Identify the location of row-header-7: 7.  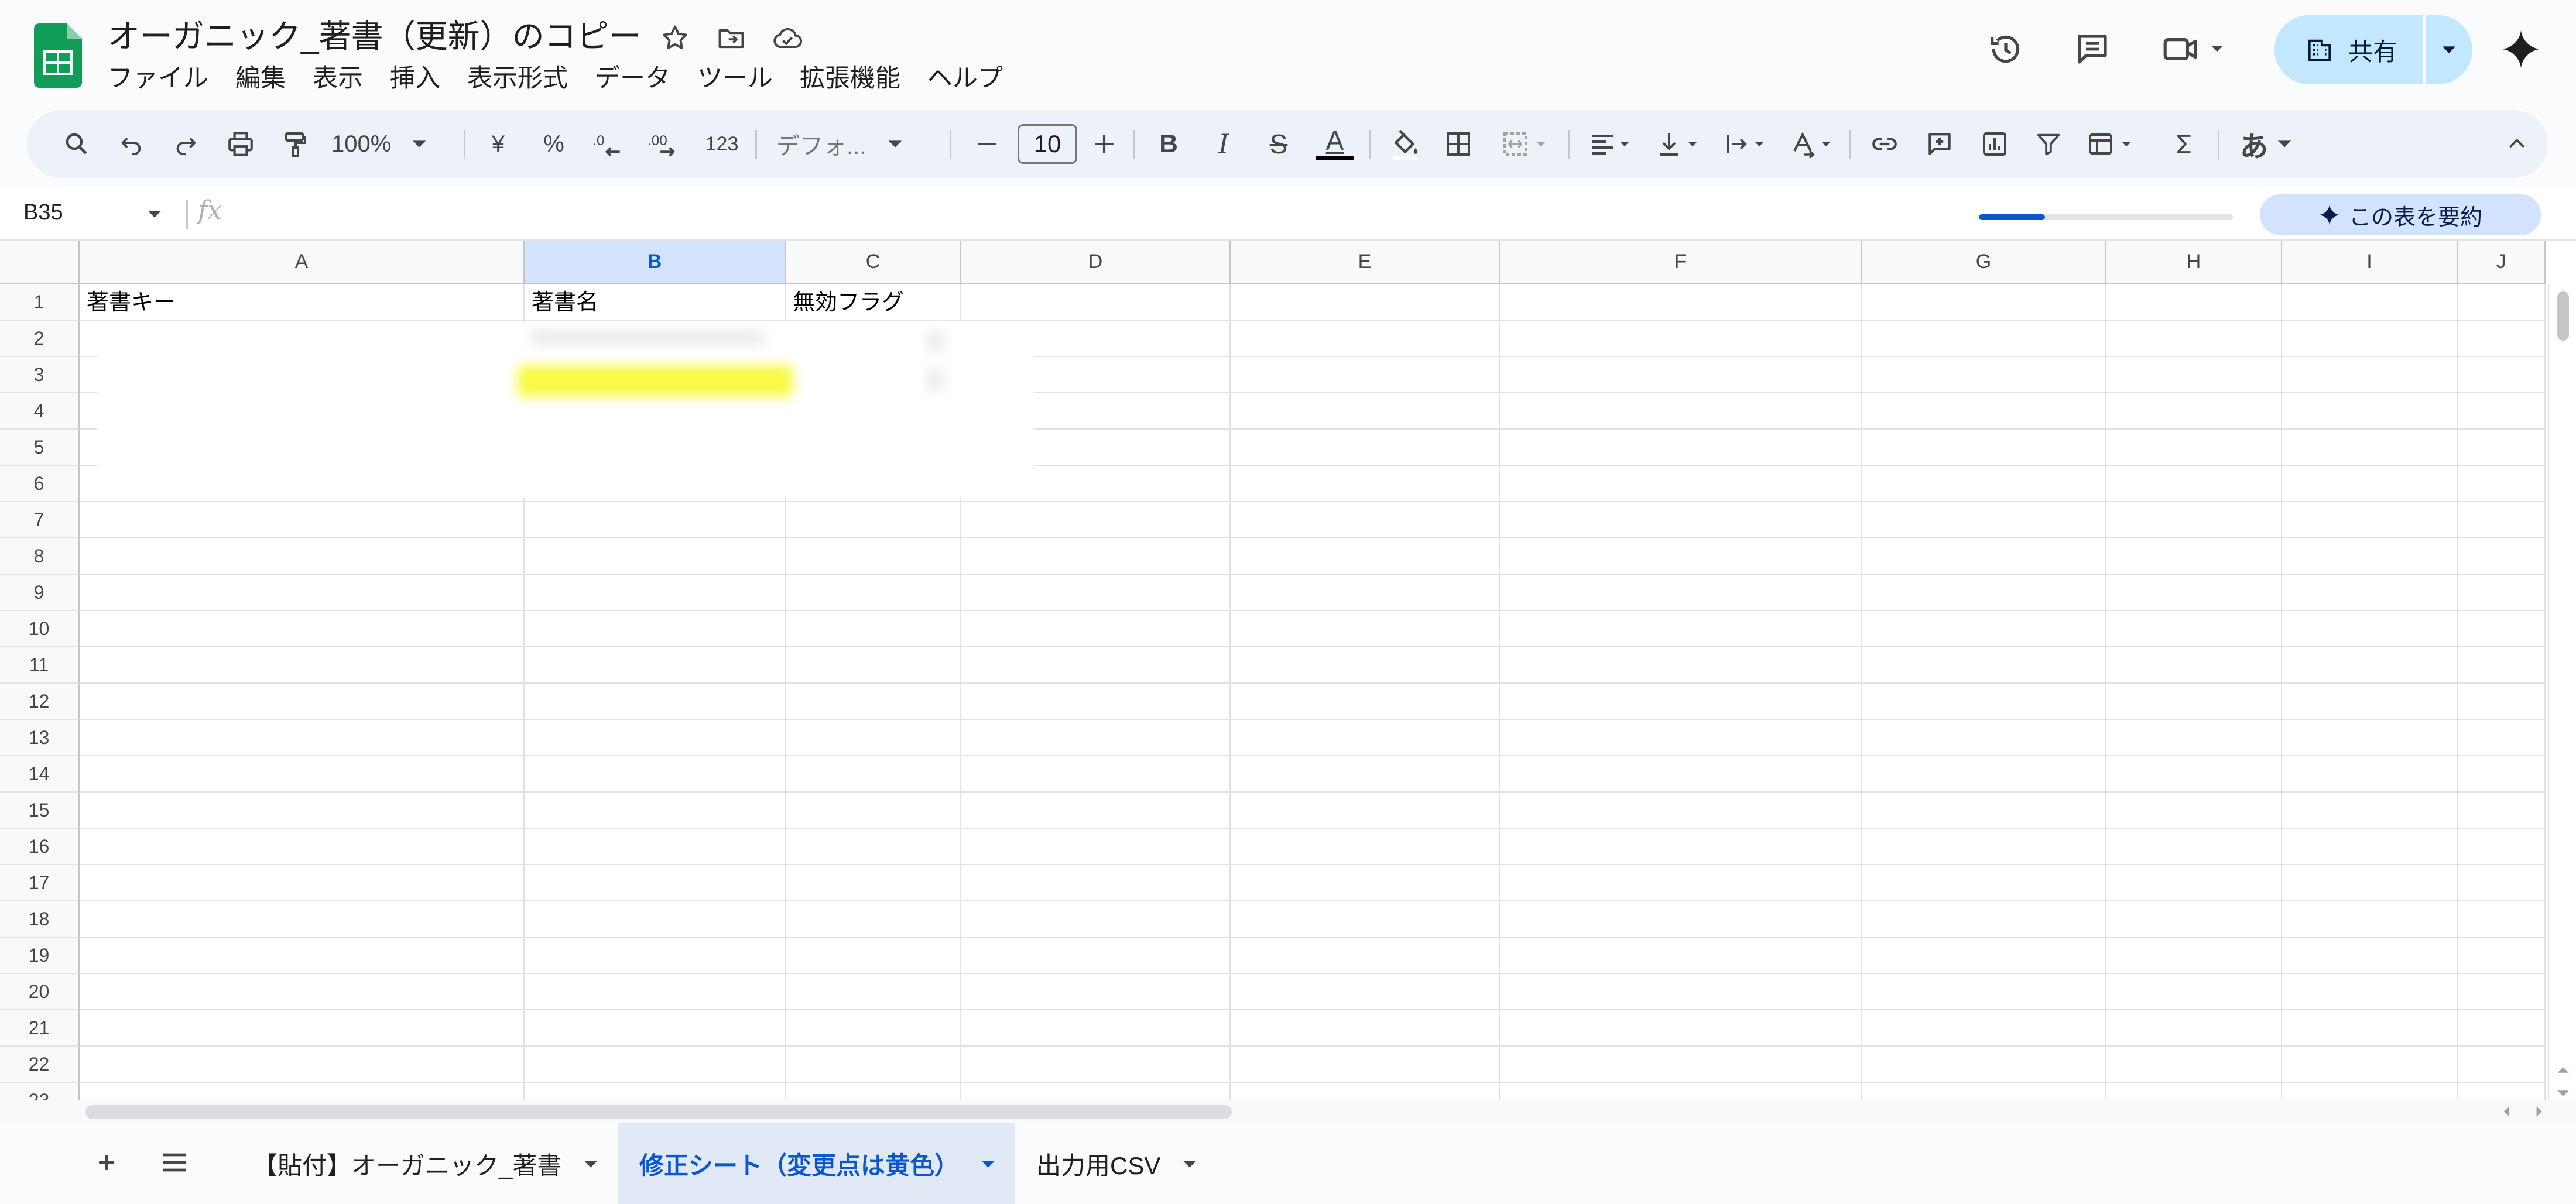
(40, 520).